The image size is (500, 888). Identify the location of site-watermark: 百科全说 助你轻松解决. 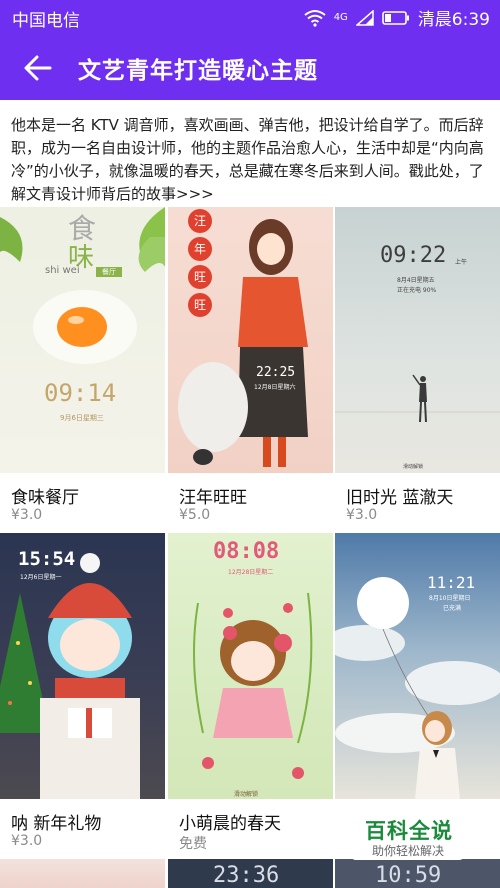
(407, 836).